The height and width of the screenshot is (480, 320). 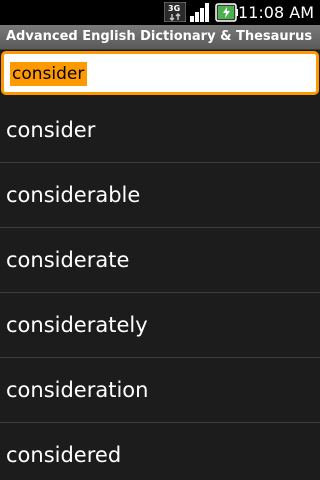 I want to click on status-time: 11:08 AM, so click(x=276, y=12).